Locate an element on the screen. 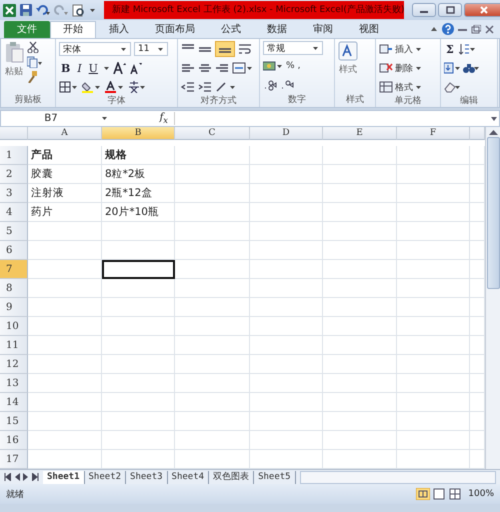 This screenshot has width=500, height=512. row-header: 1 is located at coordinates (14, 155).